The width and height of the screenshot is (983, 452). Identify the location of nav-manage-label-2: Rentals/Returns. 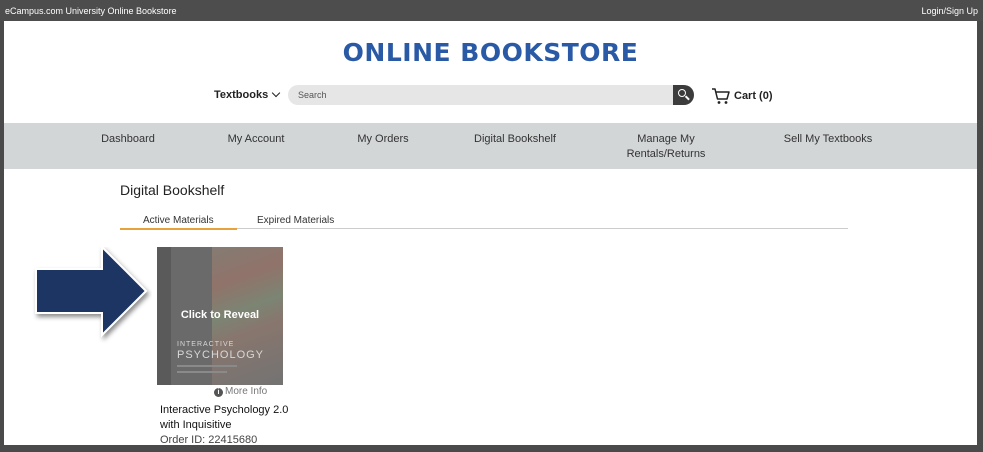
(666, 154).